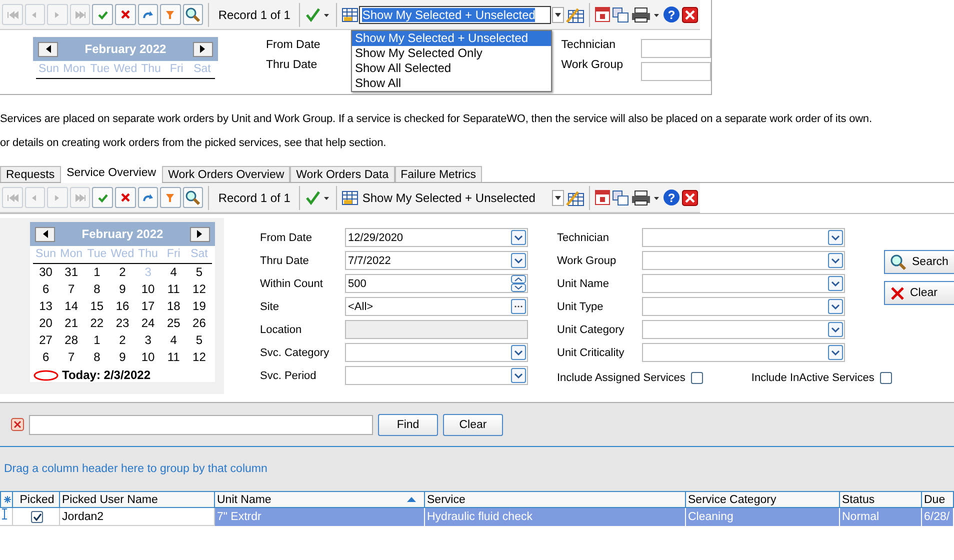 This screenshot has height=560, width=954. Describe the element at coordinates (408, 425) in the screenshot. I see `find-button: Find` at that location.